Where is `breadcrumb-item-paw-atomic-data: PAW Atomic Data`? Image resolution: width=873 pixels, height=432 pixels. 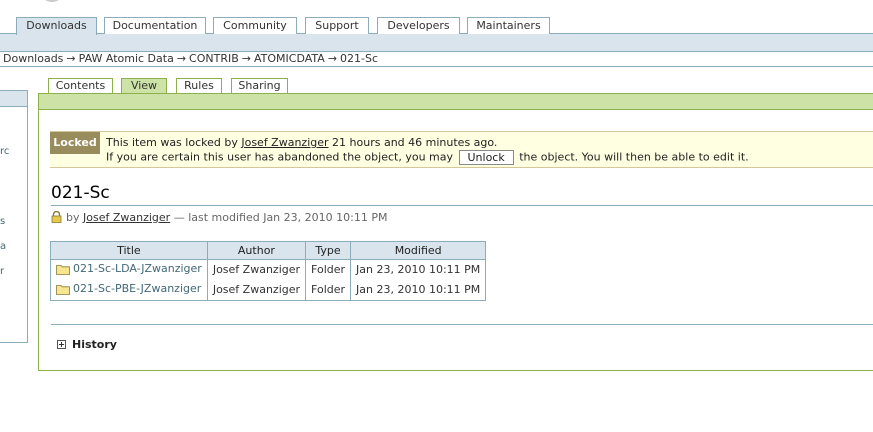 breadcrumb-item-paw-atomic-data: PAW Atomic Data is located at coordinates (126, 58).